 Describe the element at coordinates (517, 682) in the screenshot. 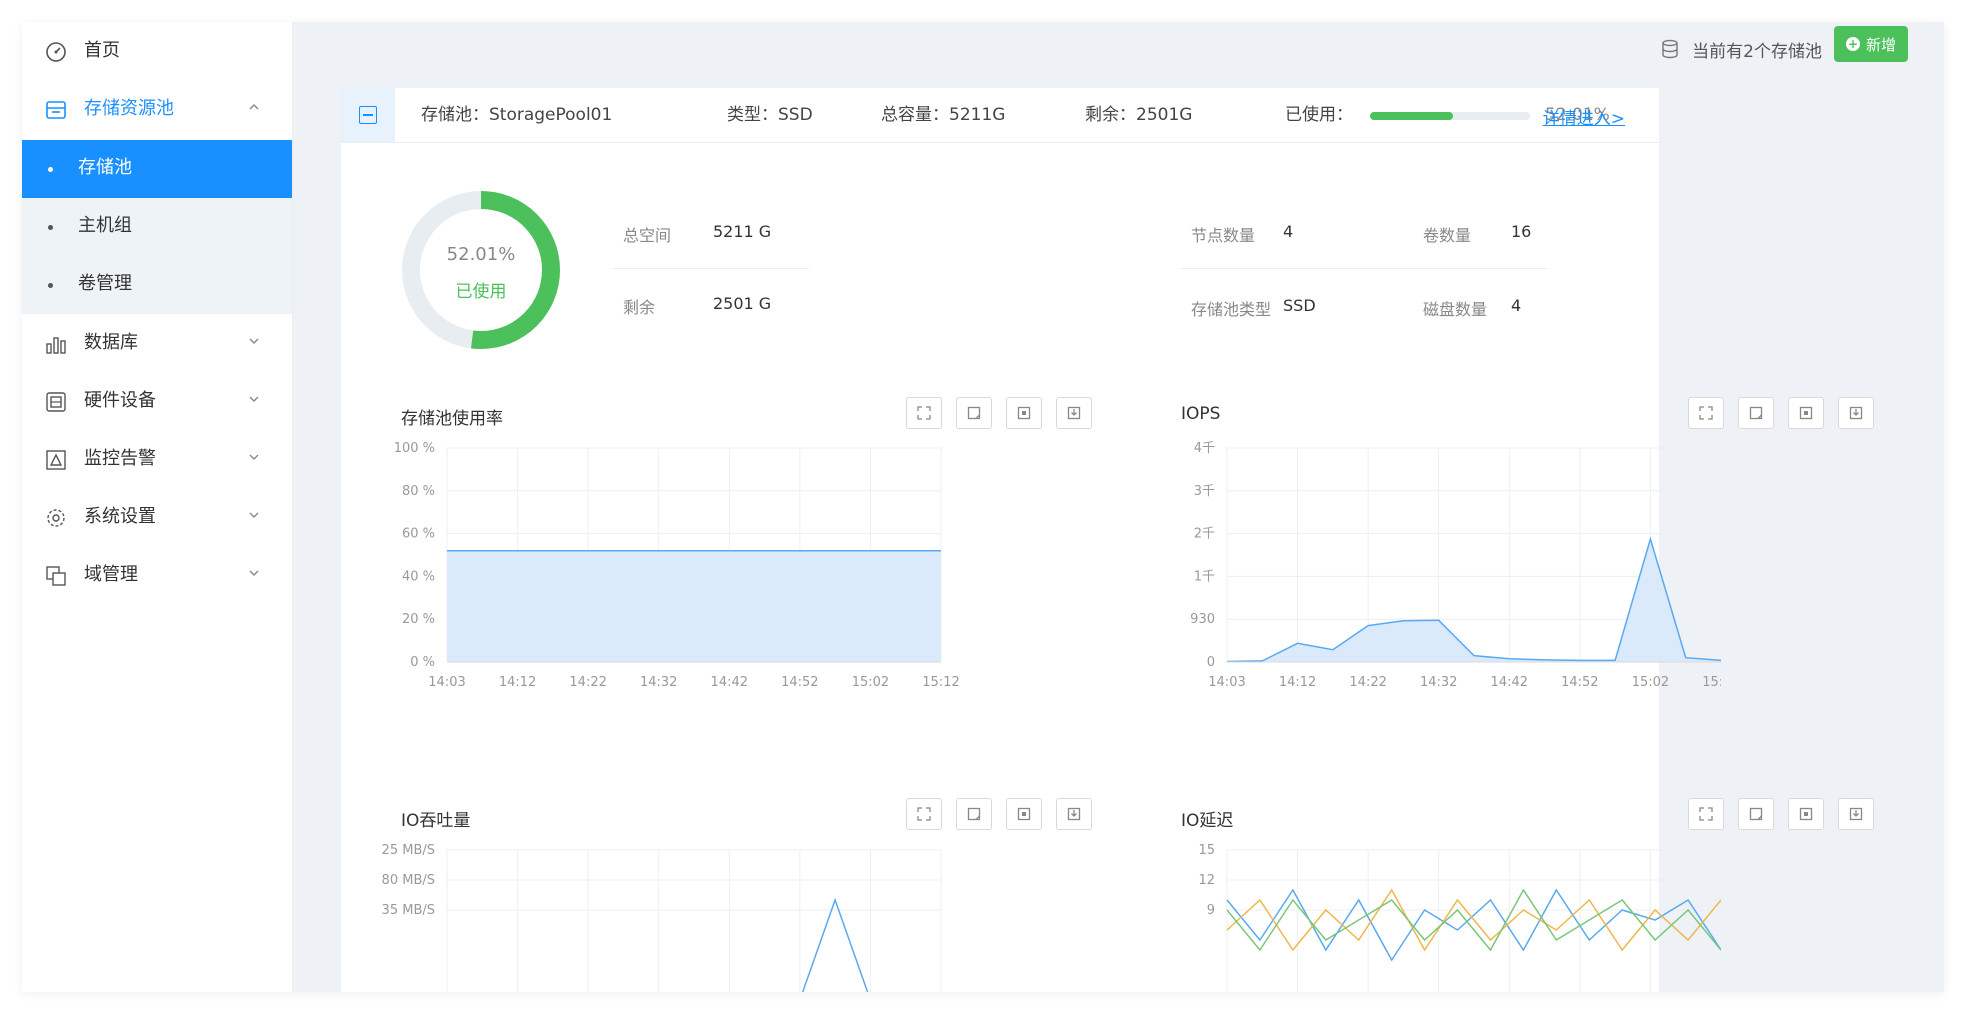

I see `x-tick-label: 14:12` at that location.